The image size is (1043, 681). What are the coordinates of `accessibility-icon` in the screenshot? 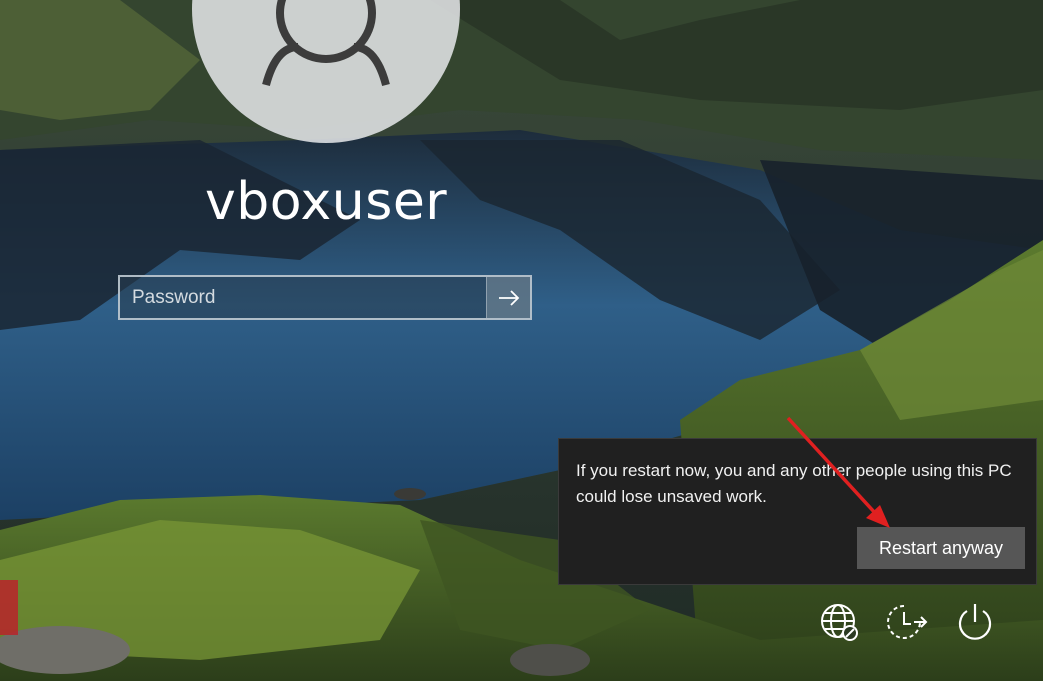 It's located at (907, 622).